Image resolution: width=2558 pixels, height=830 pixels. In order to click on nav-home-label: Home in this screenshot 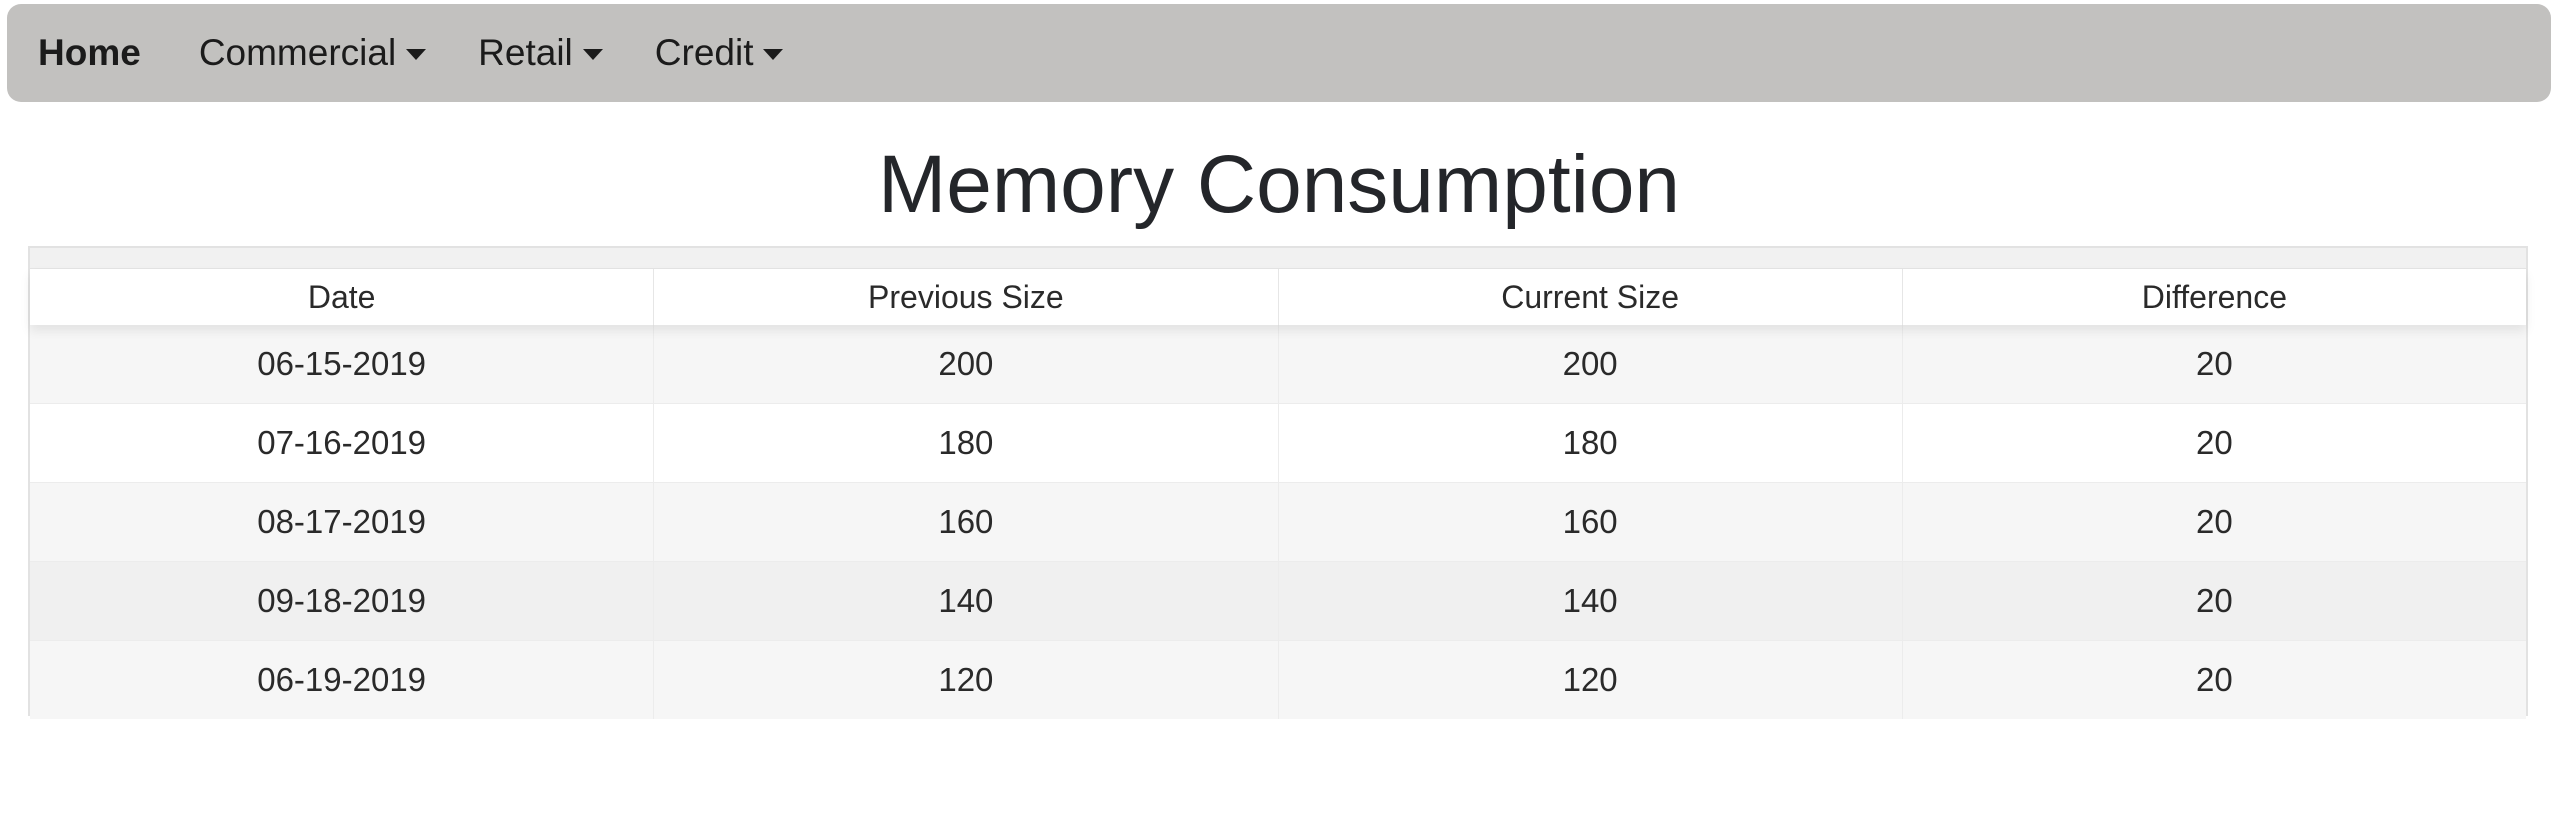, I will do `click(89, 52)`.